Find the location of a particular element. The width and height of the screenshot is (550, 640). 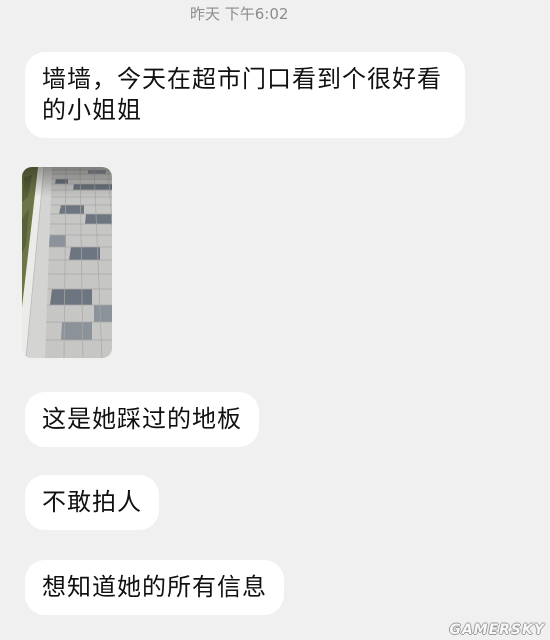

message-text: 不敢拍人 is located at coordinates (92, 502).